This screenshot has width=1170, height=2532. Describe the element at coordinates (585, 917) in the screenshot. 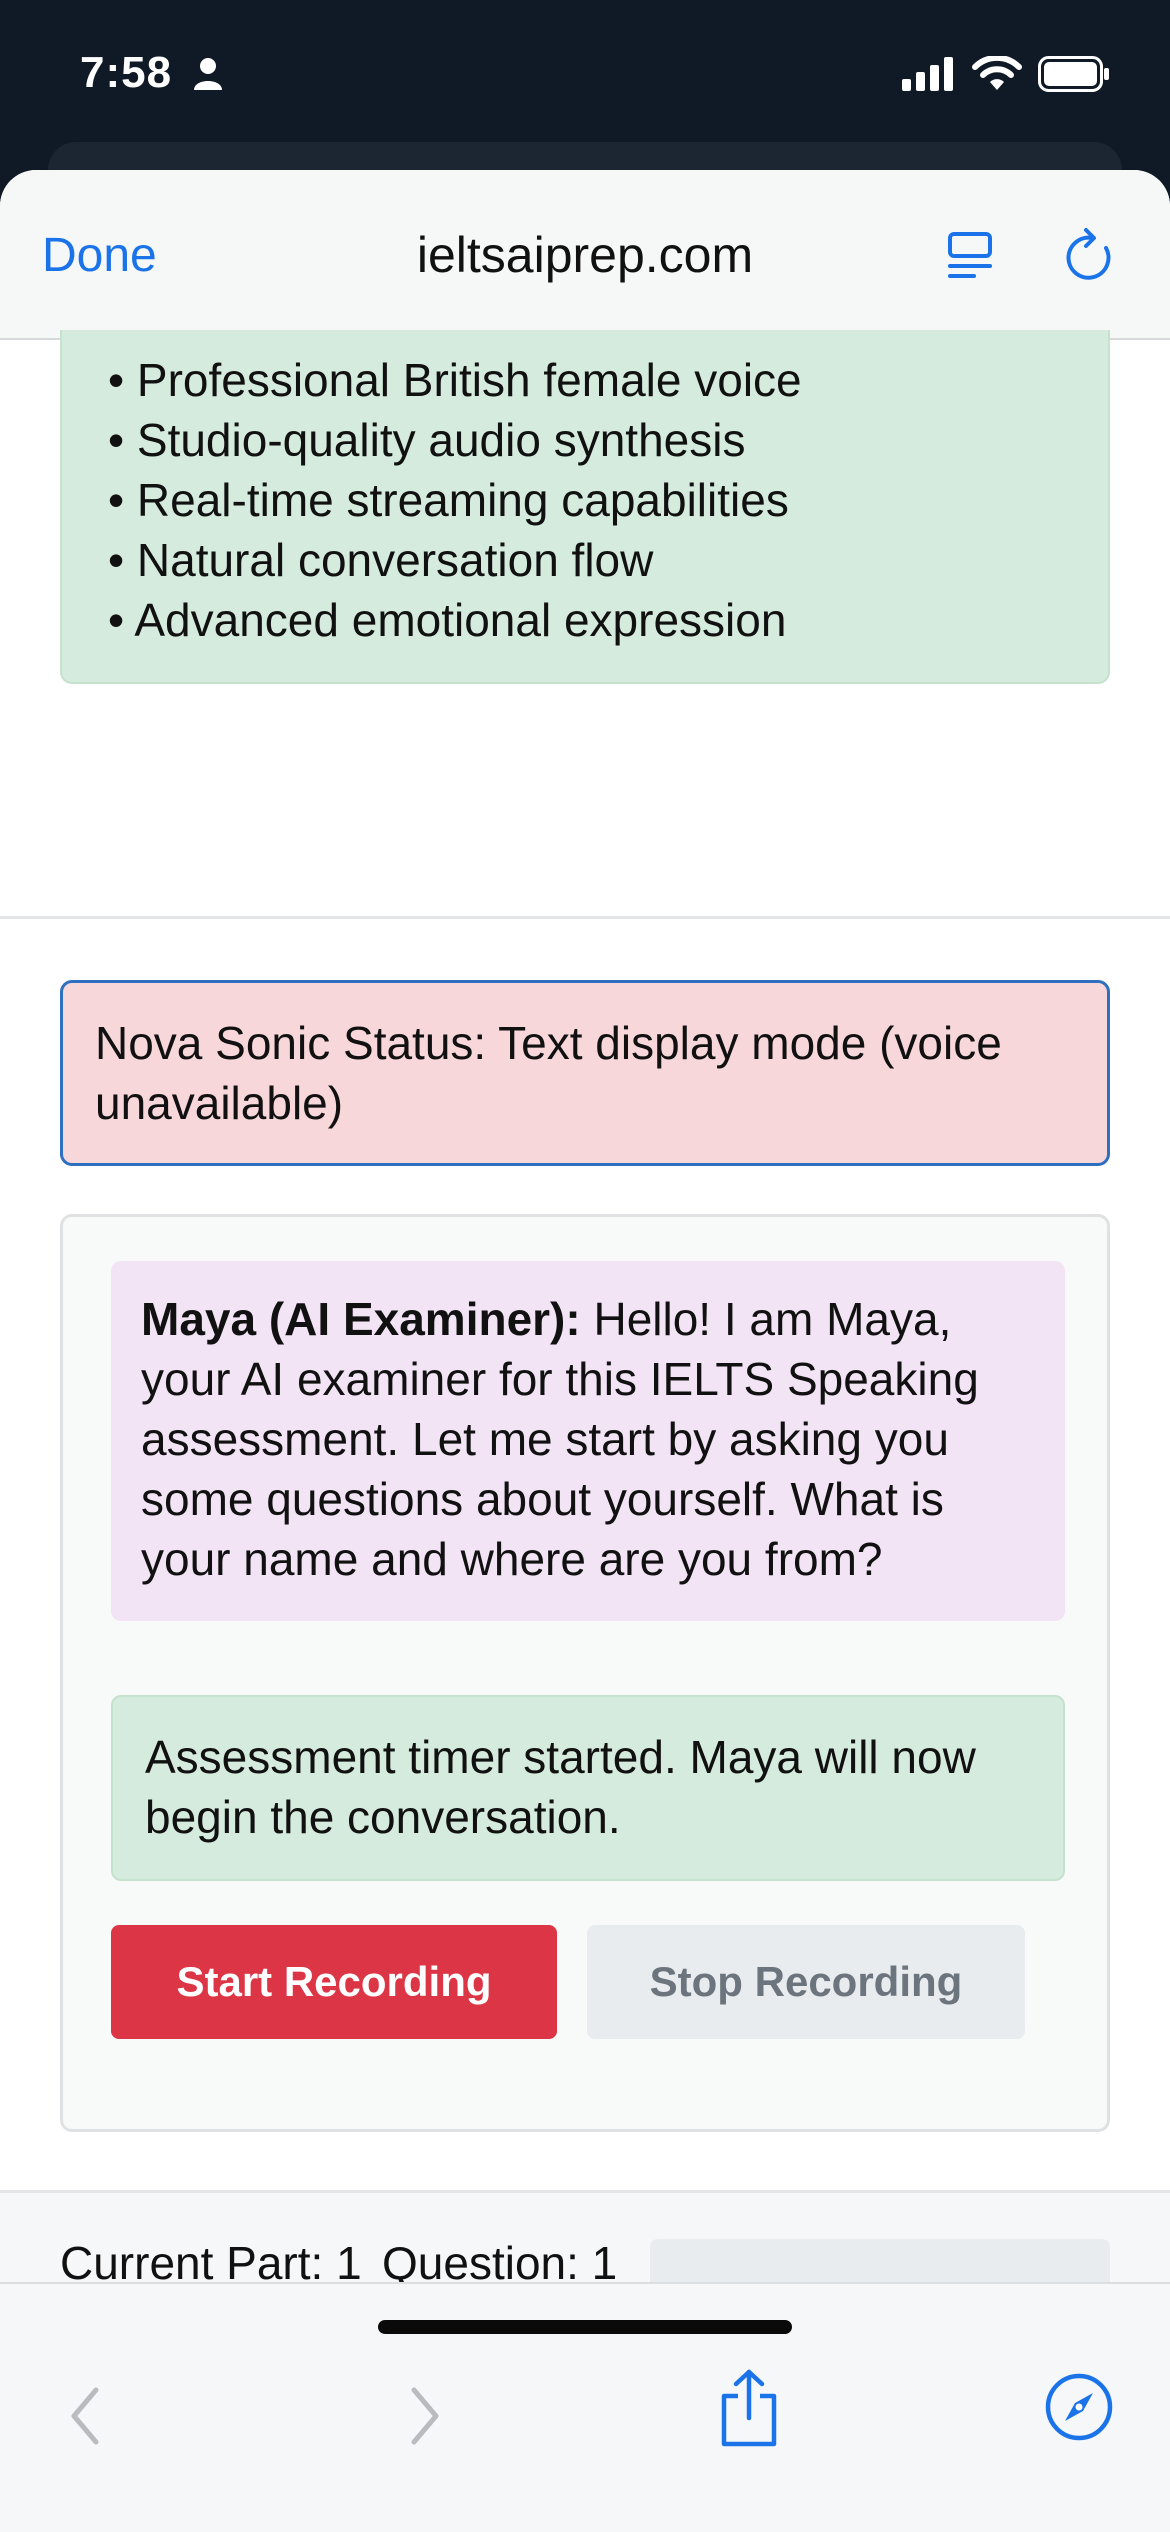

I see `section-divider` at that location.